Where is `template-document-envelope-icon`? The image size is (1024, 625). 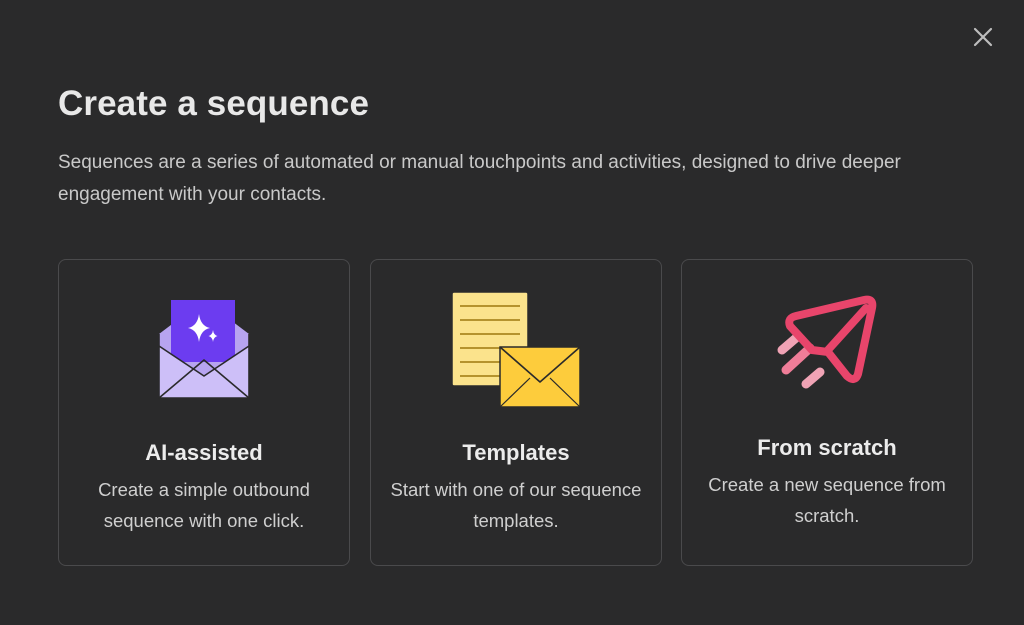
template-document-envelope-icon is located at coordinates (516, 349).